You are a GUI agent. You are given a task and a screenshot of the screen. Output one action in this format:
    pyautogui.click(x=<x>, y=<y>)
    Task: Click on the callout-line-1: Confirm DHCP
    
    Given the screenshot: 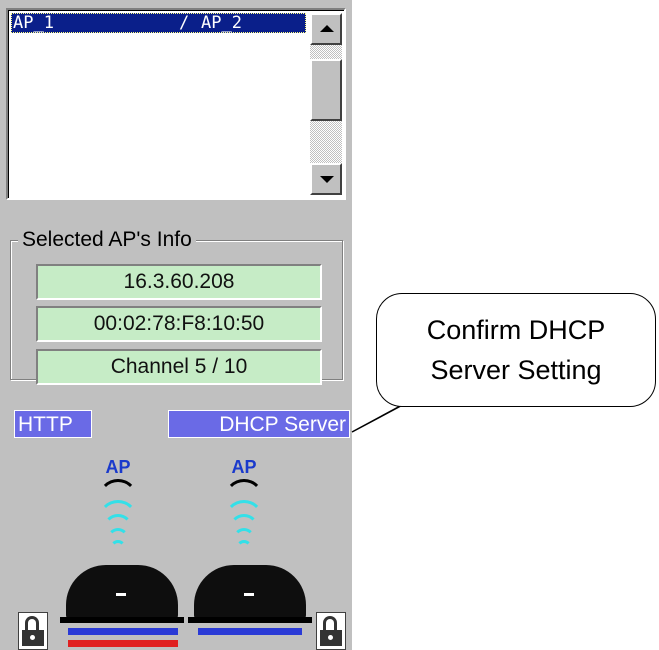 What is the action you would take?
    pyautogui.click(x=516, y=330)
    